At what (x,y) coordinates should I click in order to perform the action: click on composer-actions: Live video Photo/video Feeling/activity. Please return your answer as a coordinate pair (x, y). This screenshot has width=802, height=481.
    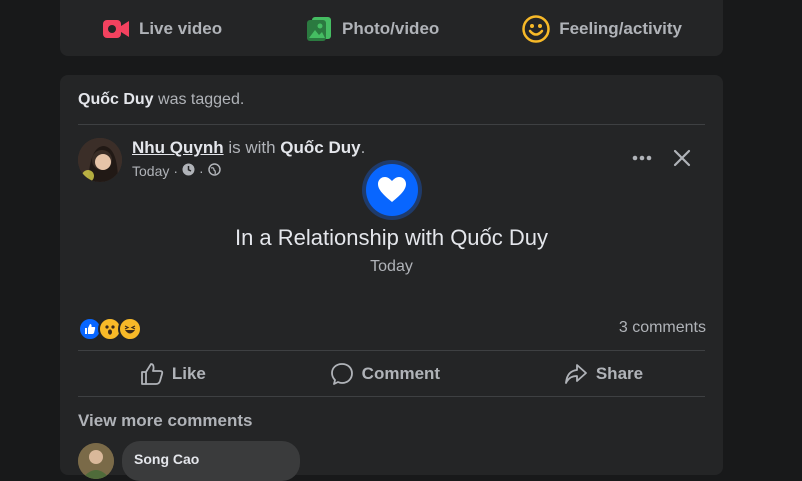
    Looking at the image, I should click on (391, 28).